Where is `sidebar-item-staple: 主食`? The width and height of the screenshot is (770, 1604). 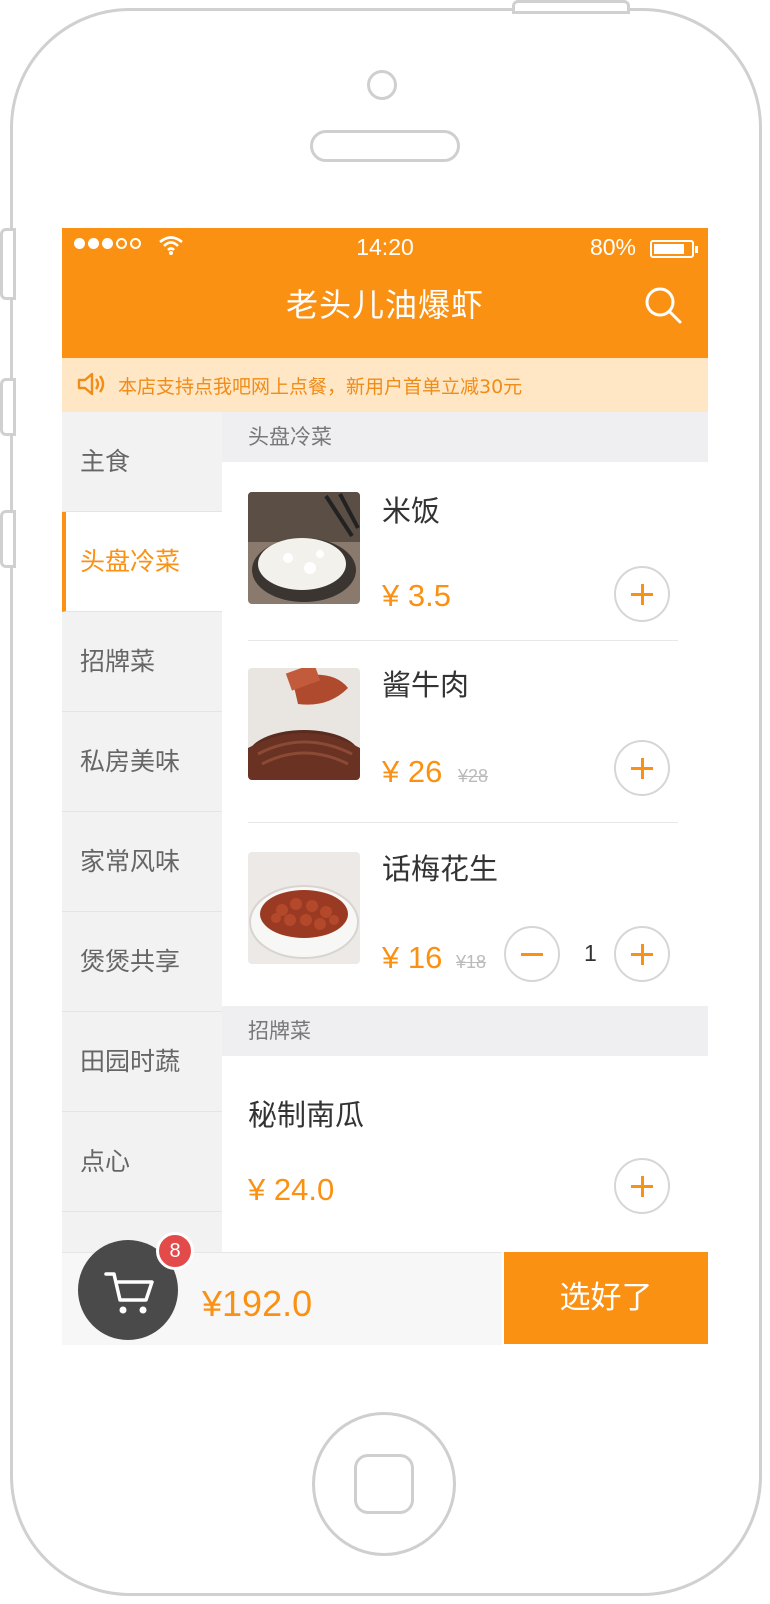
sidebar-item-staple: 主食 is located at coordinates (142, 462).